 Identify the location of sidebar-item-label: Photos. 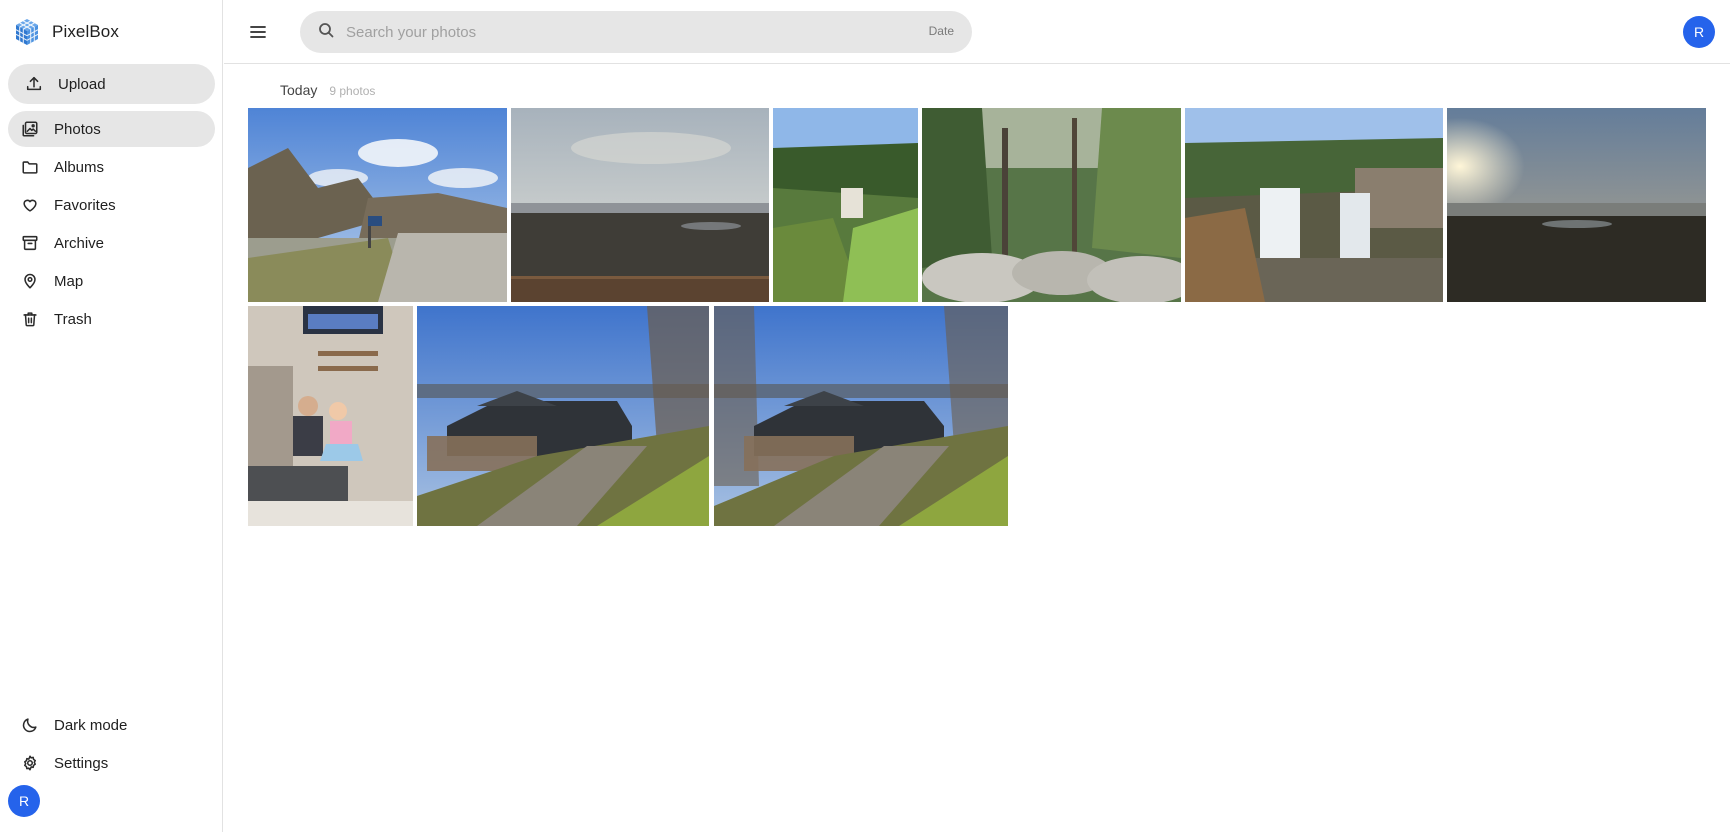
(77, 129).